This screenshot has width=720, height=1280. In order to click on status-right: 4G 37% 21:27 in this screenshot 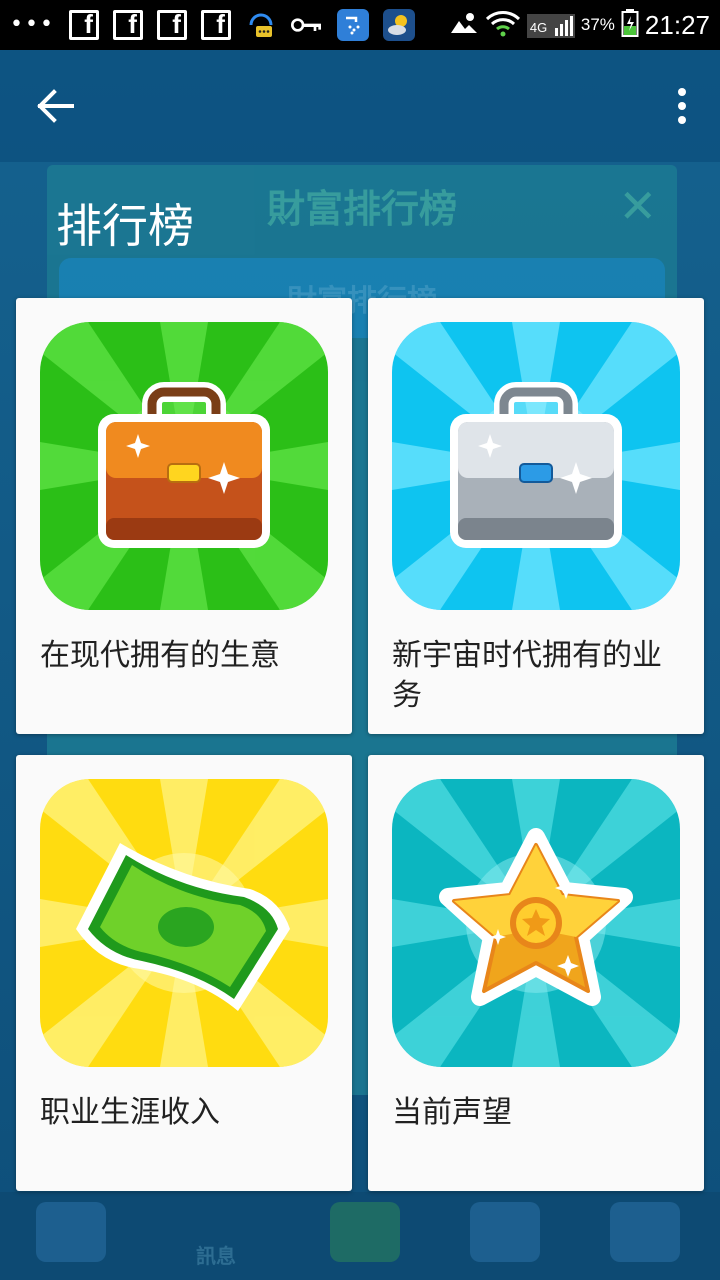, I will do `click(579, 25)`.